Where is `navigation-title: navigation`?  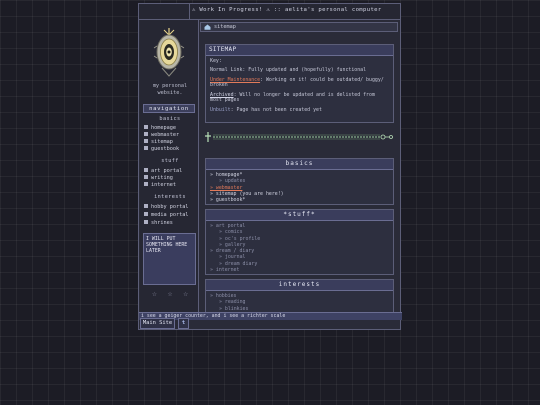 navigation-title: navigation is located at coordinates (169, 108).